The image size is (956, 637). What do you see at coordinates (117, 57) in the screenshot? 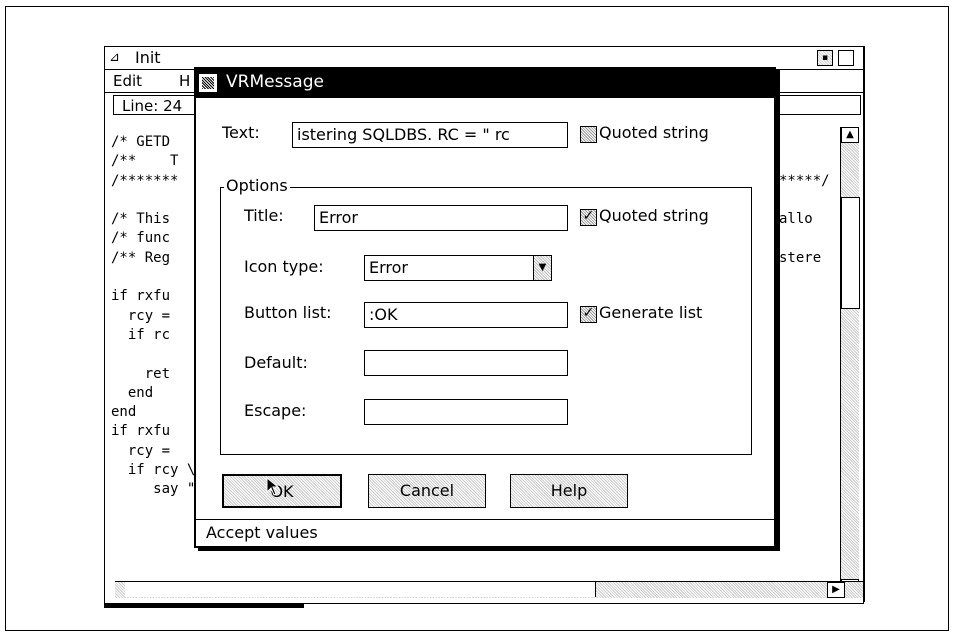
I see `system-menu-icon: ⊿` at bounding box center [117, 57].